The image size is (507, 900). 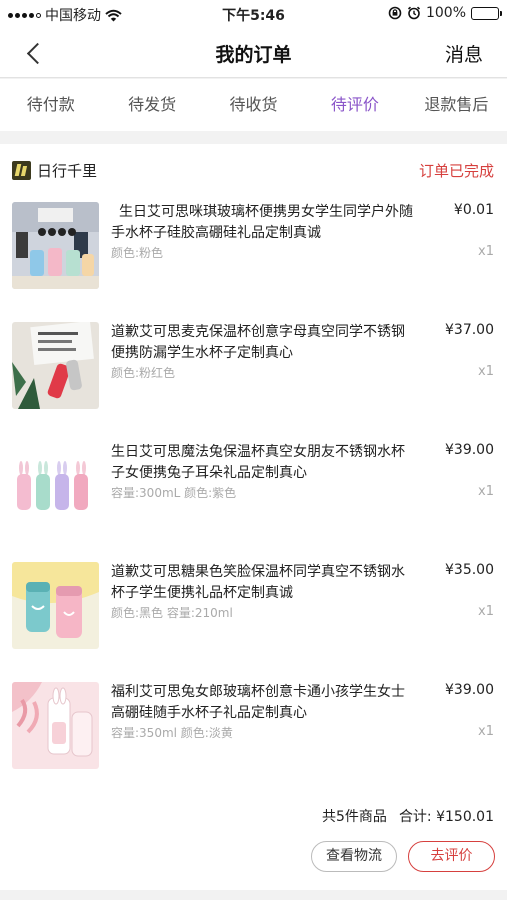 What do you see at coordinates (354, 817) in the screenshot?
I see `order-item-count: 共5件商品` at bounding box center [354, 817].